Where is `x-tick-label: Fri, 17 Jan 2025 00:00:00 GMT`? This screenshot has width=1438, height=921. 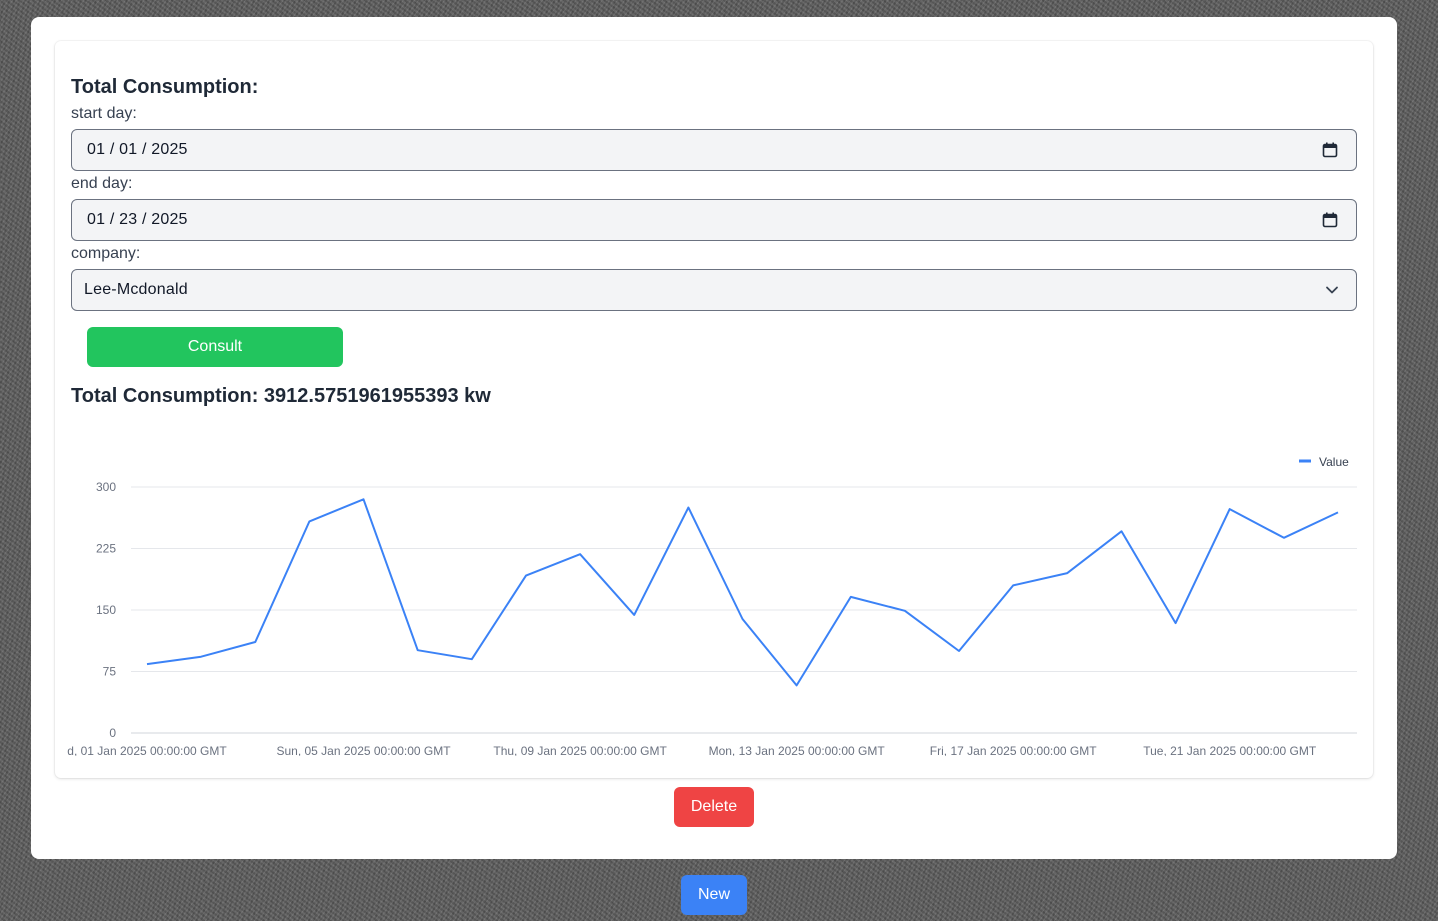 x-tick-label: Fri, 17 Jan 2025 00:00:00 GMT is located at coordinates (1013, 750).